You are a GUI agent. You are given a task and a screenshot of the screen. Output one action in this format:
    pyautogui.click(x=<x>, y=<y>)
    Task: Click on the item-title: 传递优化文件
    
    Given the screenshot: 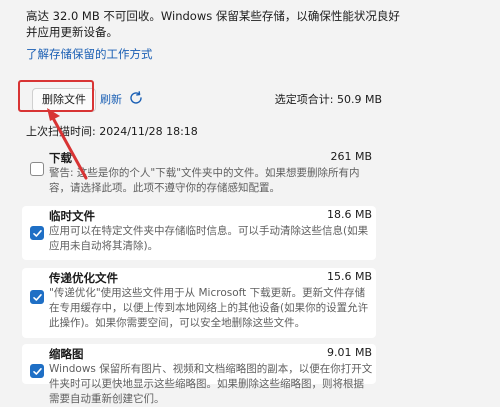 What is the action you would take?
    pyautogui.click(x=83, y=278)
    